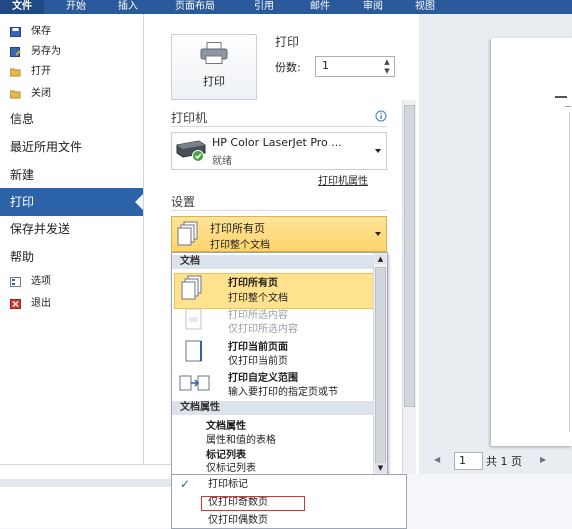 The image size is (572, 529). I want to click on print-section-title: 打印, so click(287, 42).